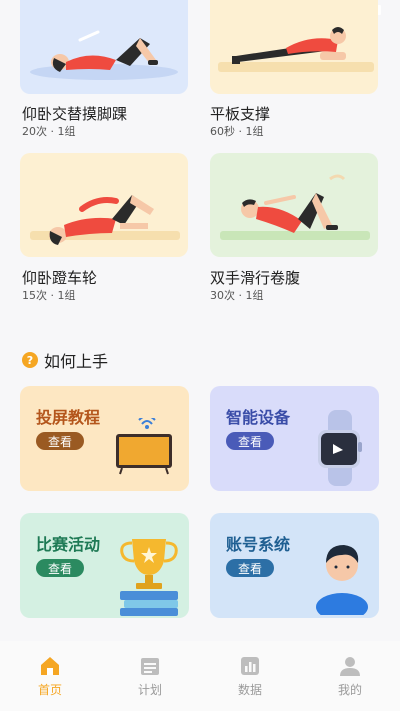 Image resolution: width=400 pixels, height=711 pixels. Describe the element at coordinates (249, 690) in the screenshot. I see `tab-label: 数据` at that location.